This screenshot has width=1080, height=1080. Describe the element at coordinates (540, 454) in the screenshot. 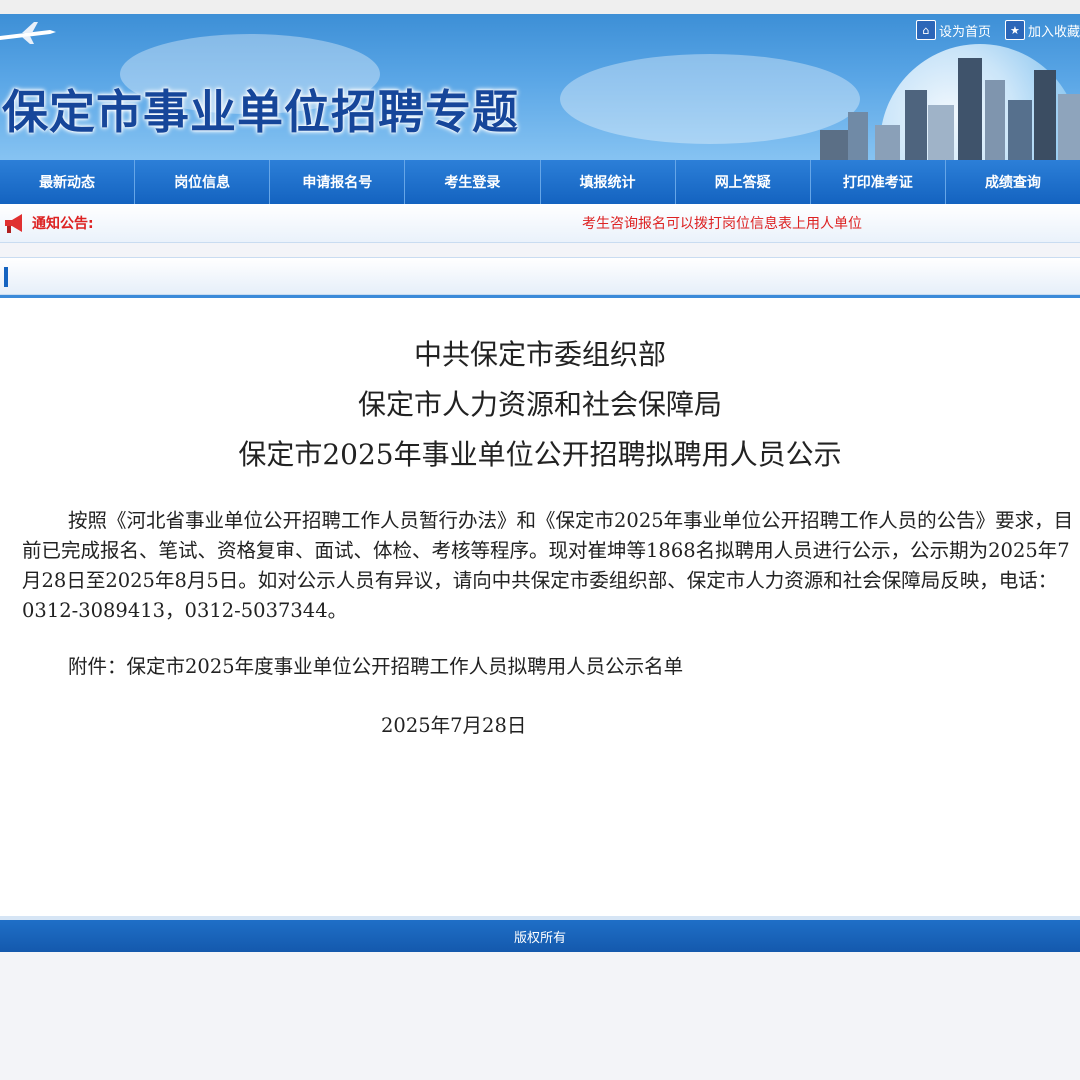

I see `heading-line-title: 保定市2025年事业单位公开招聘拟聘用人员公示` at that location.